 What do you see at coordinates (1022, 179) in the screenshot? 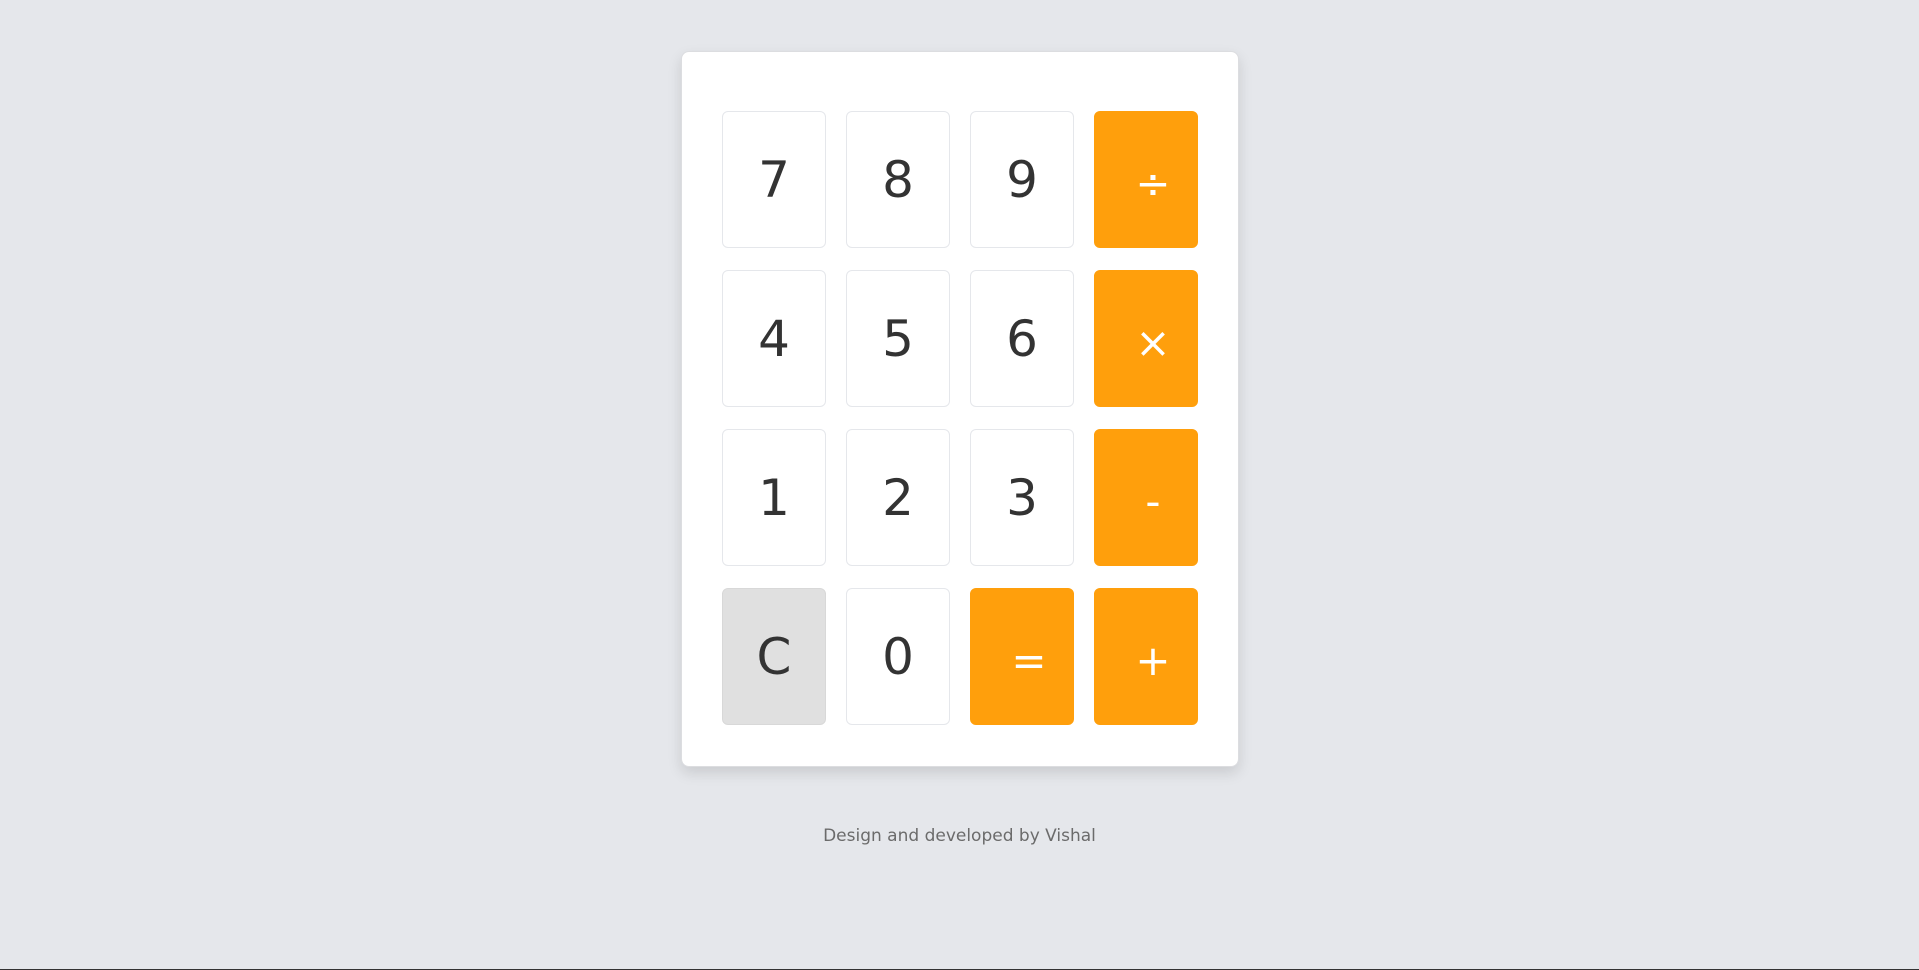
I see `key-9: 9` at bounding box center [1022, 179].